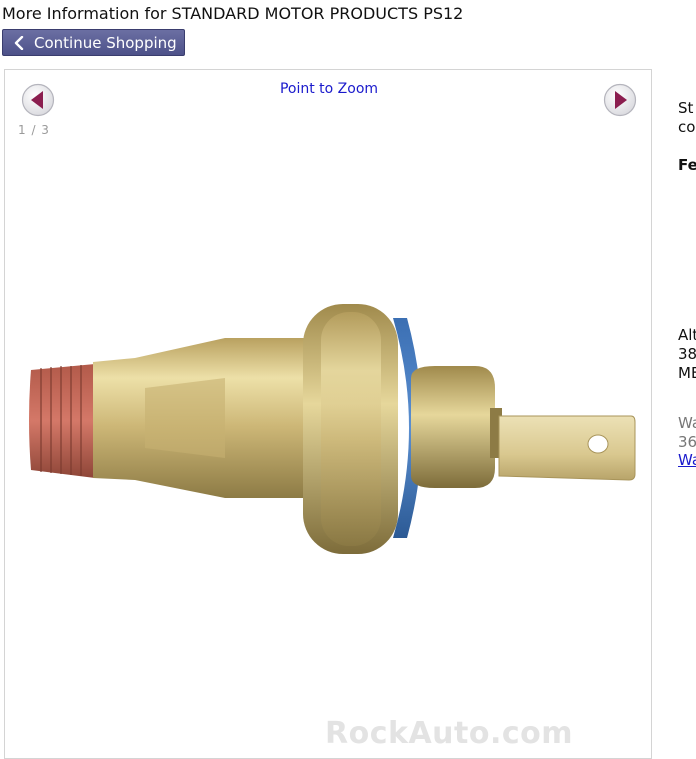 The image size is (696, 759). Describe the element at coordinates (19, 42) in the screenshot. I see `chevron-left-icon` at that location.